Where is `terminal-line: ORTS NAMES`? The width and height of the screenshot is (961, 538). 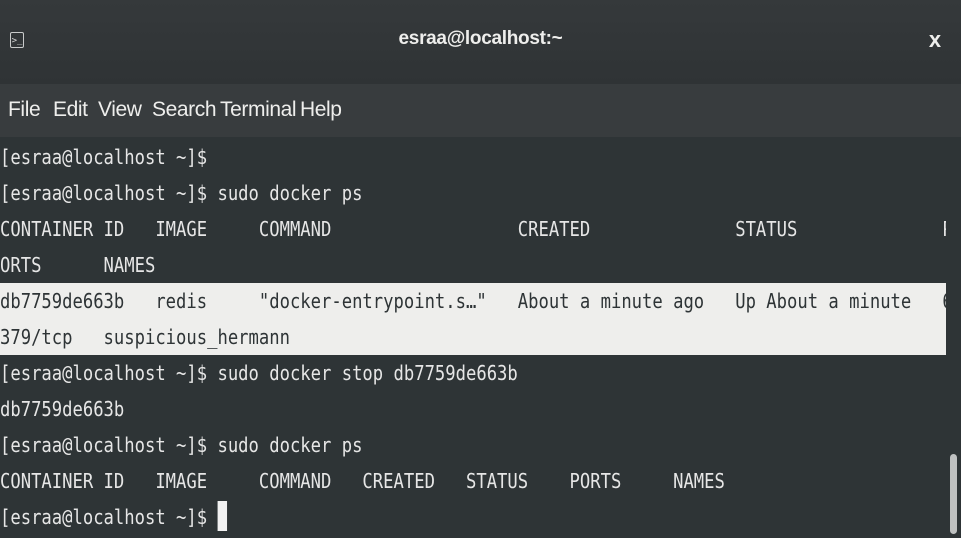 terminal-line: ORTS NAMES is located at coordinates (78, 265).